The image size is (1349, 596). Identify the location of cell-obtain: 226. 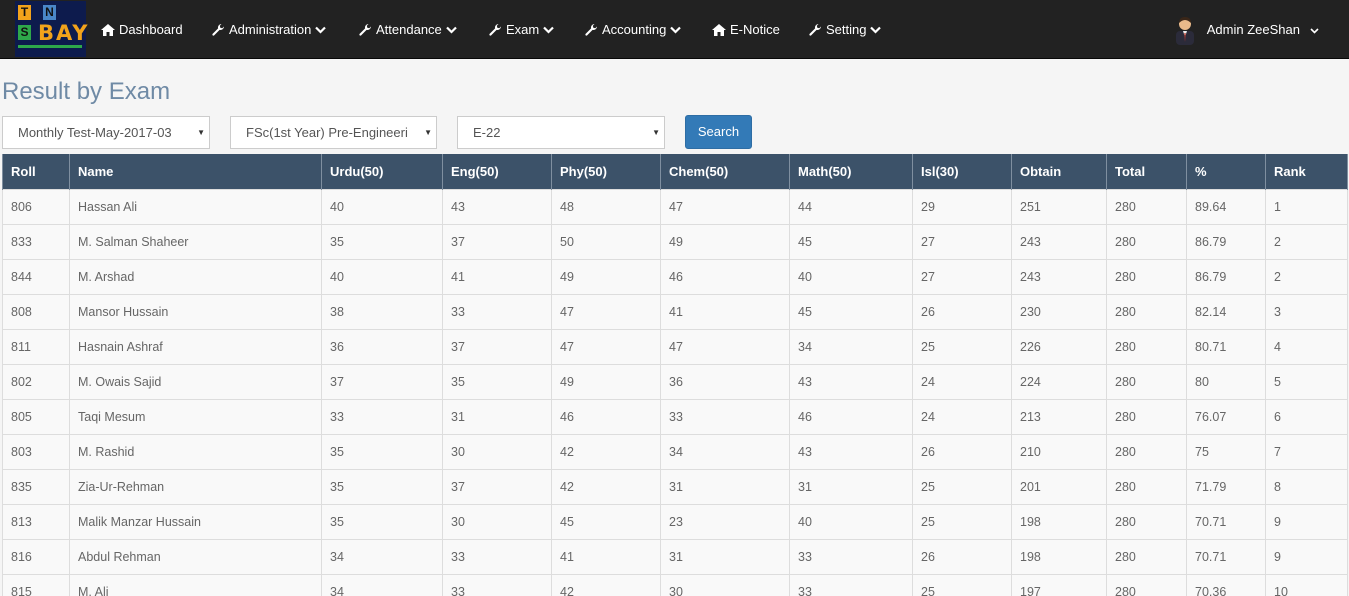
(1059, 346).